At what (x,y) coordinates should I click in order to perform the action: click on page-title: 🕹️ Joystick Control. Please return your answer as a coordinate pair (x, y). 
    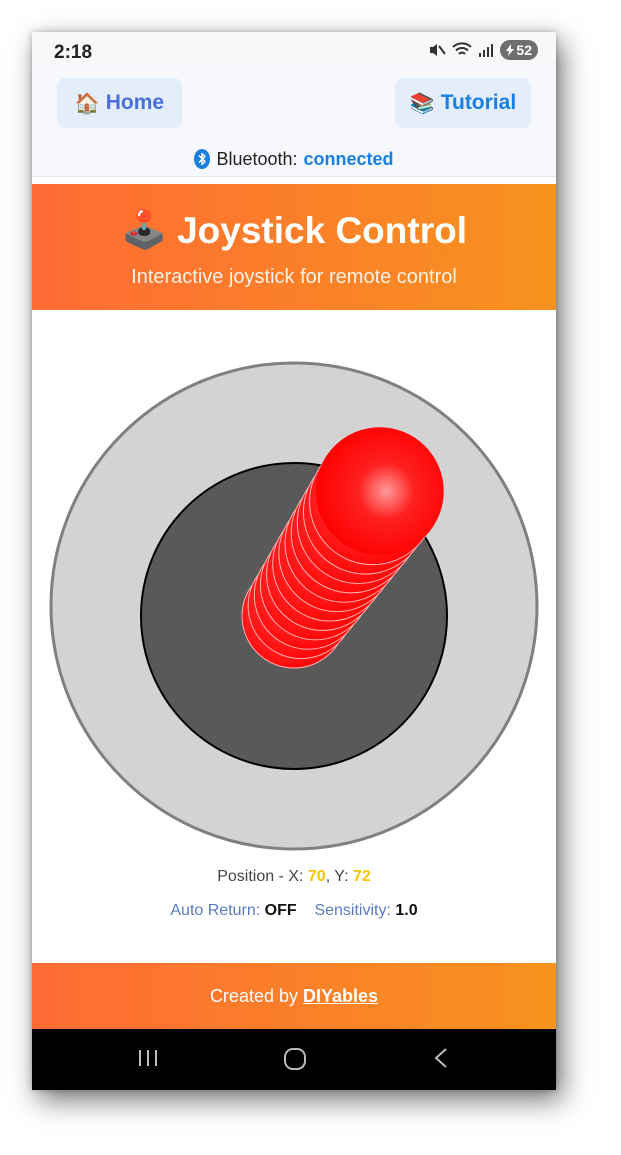
    Looking at the image, I should click on (294, 230).